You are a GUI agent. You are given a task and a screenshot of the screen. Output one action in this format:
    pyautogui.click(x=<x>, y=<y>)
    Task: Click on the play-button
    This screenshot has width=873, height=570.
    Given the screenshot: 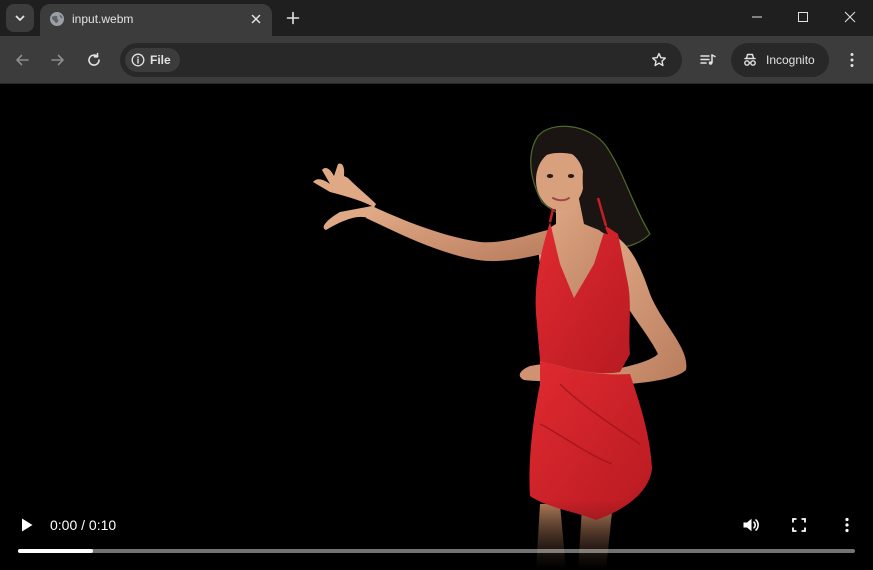 What is the action you would take?
    pyautogui.click(x=27, y=525)
    